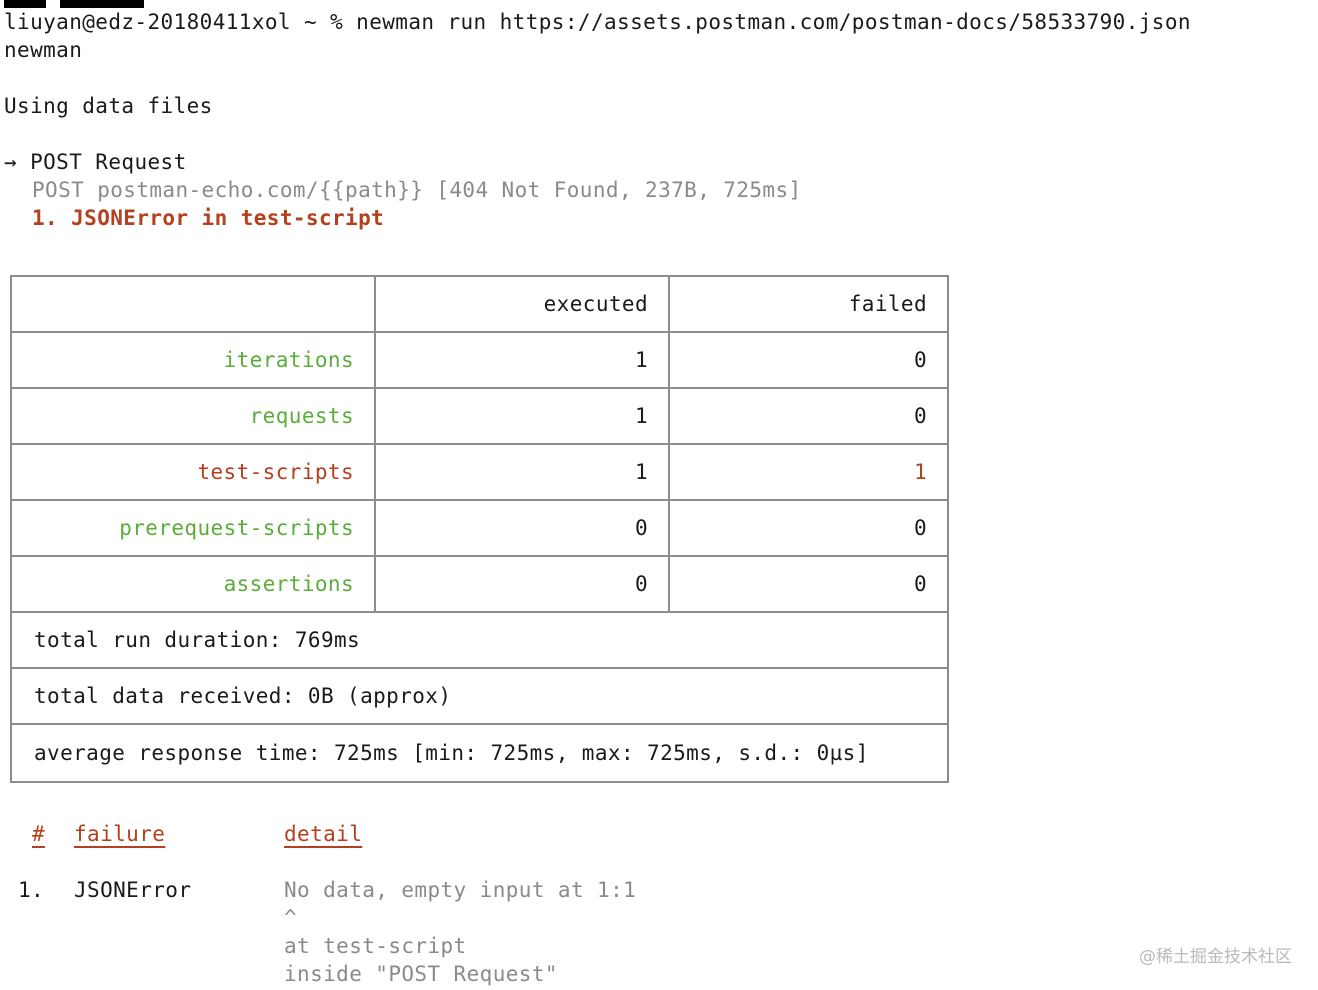 The width and height of the screenshot is (1318, 990). Describe the element at coordinates (43, 50) in the screenshot. I see `app-name: newman` at that location.